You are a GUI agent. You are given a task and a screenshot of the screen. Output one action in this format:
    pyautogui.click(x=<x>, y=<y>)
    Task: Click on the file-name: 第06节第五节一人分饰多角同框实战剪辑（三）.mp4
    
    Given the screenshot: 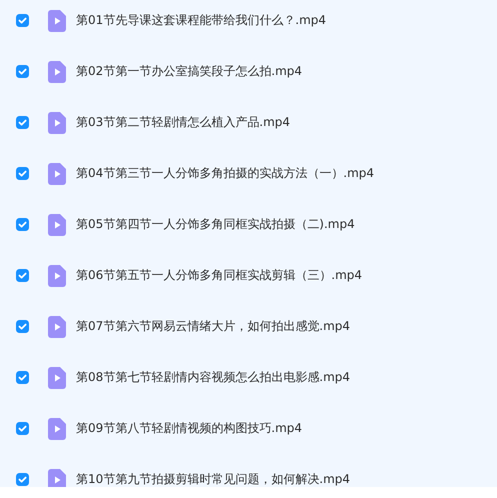 What is the action you would take?
    pyautogui.click(x=219, y=275)
    